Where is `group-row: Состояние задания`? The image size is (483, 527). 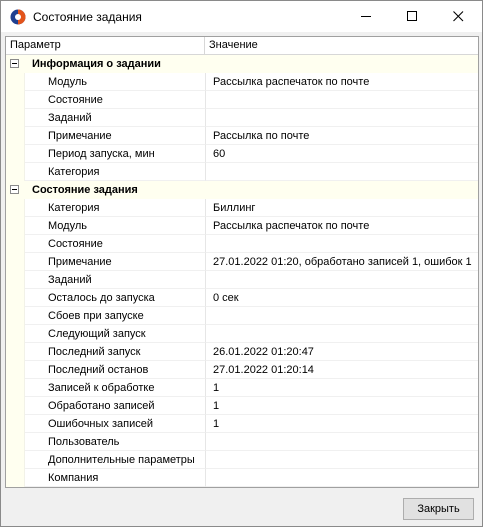 group-row: Состояние задания is located at coordinates (242, 190).